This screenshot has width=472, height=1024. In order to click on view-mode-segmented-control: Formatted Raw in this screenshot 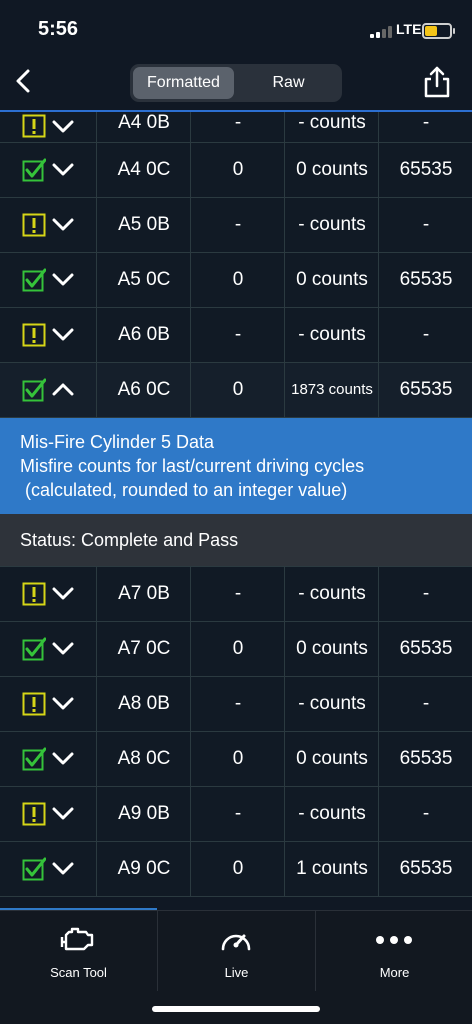, I will do `click(236, 83)`.